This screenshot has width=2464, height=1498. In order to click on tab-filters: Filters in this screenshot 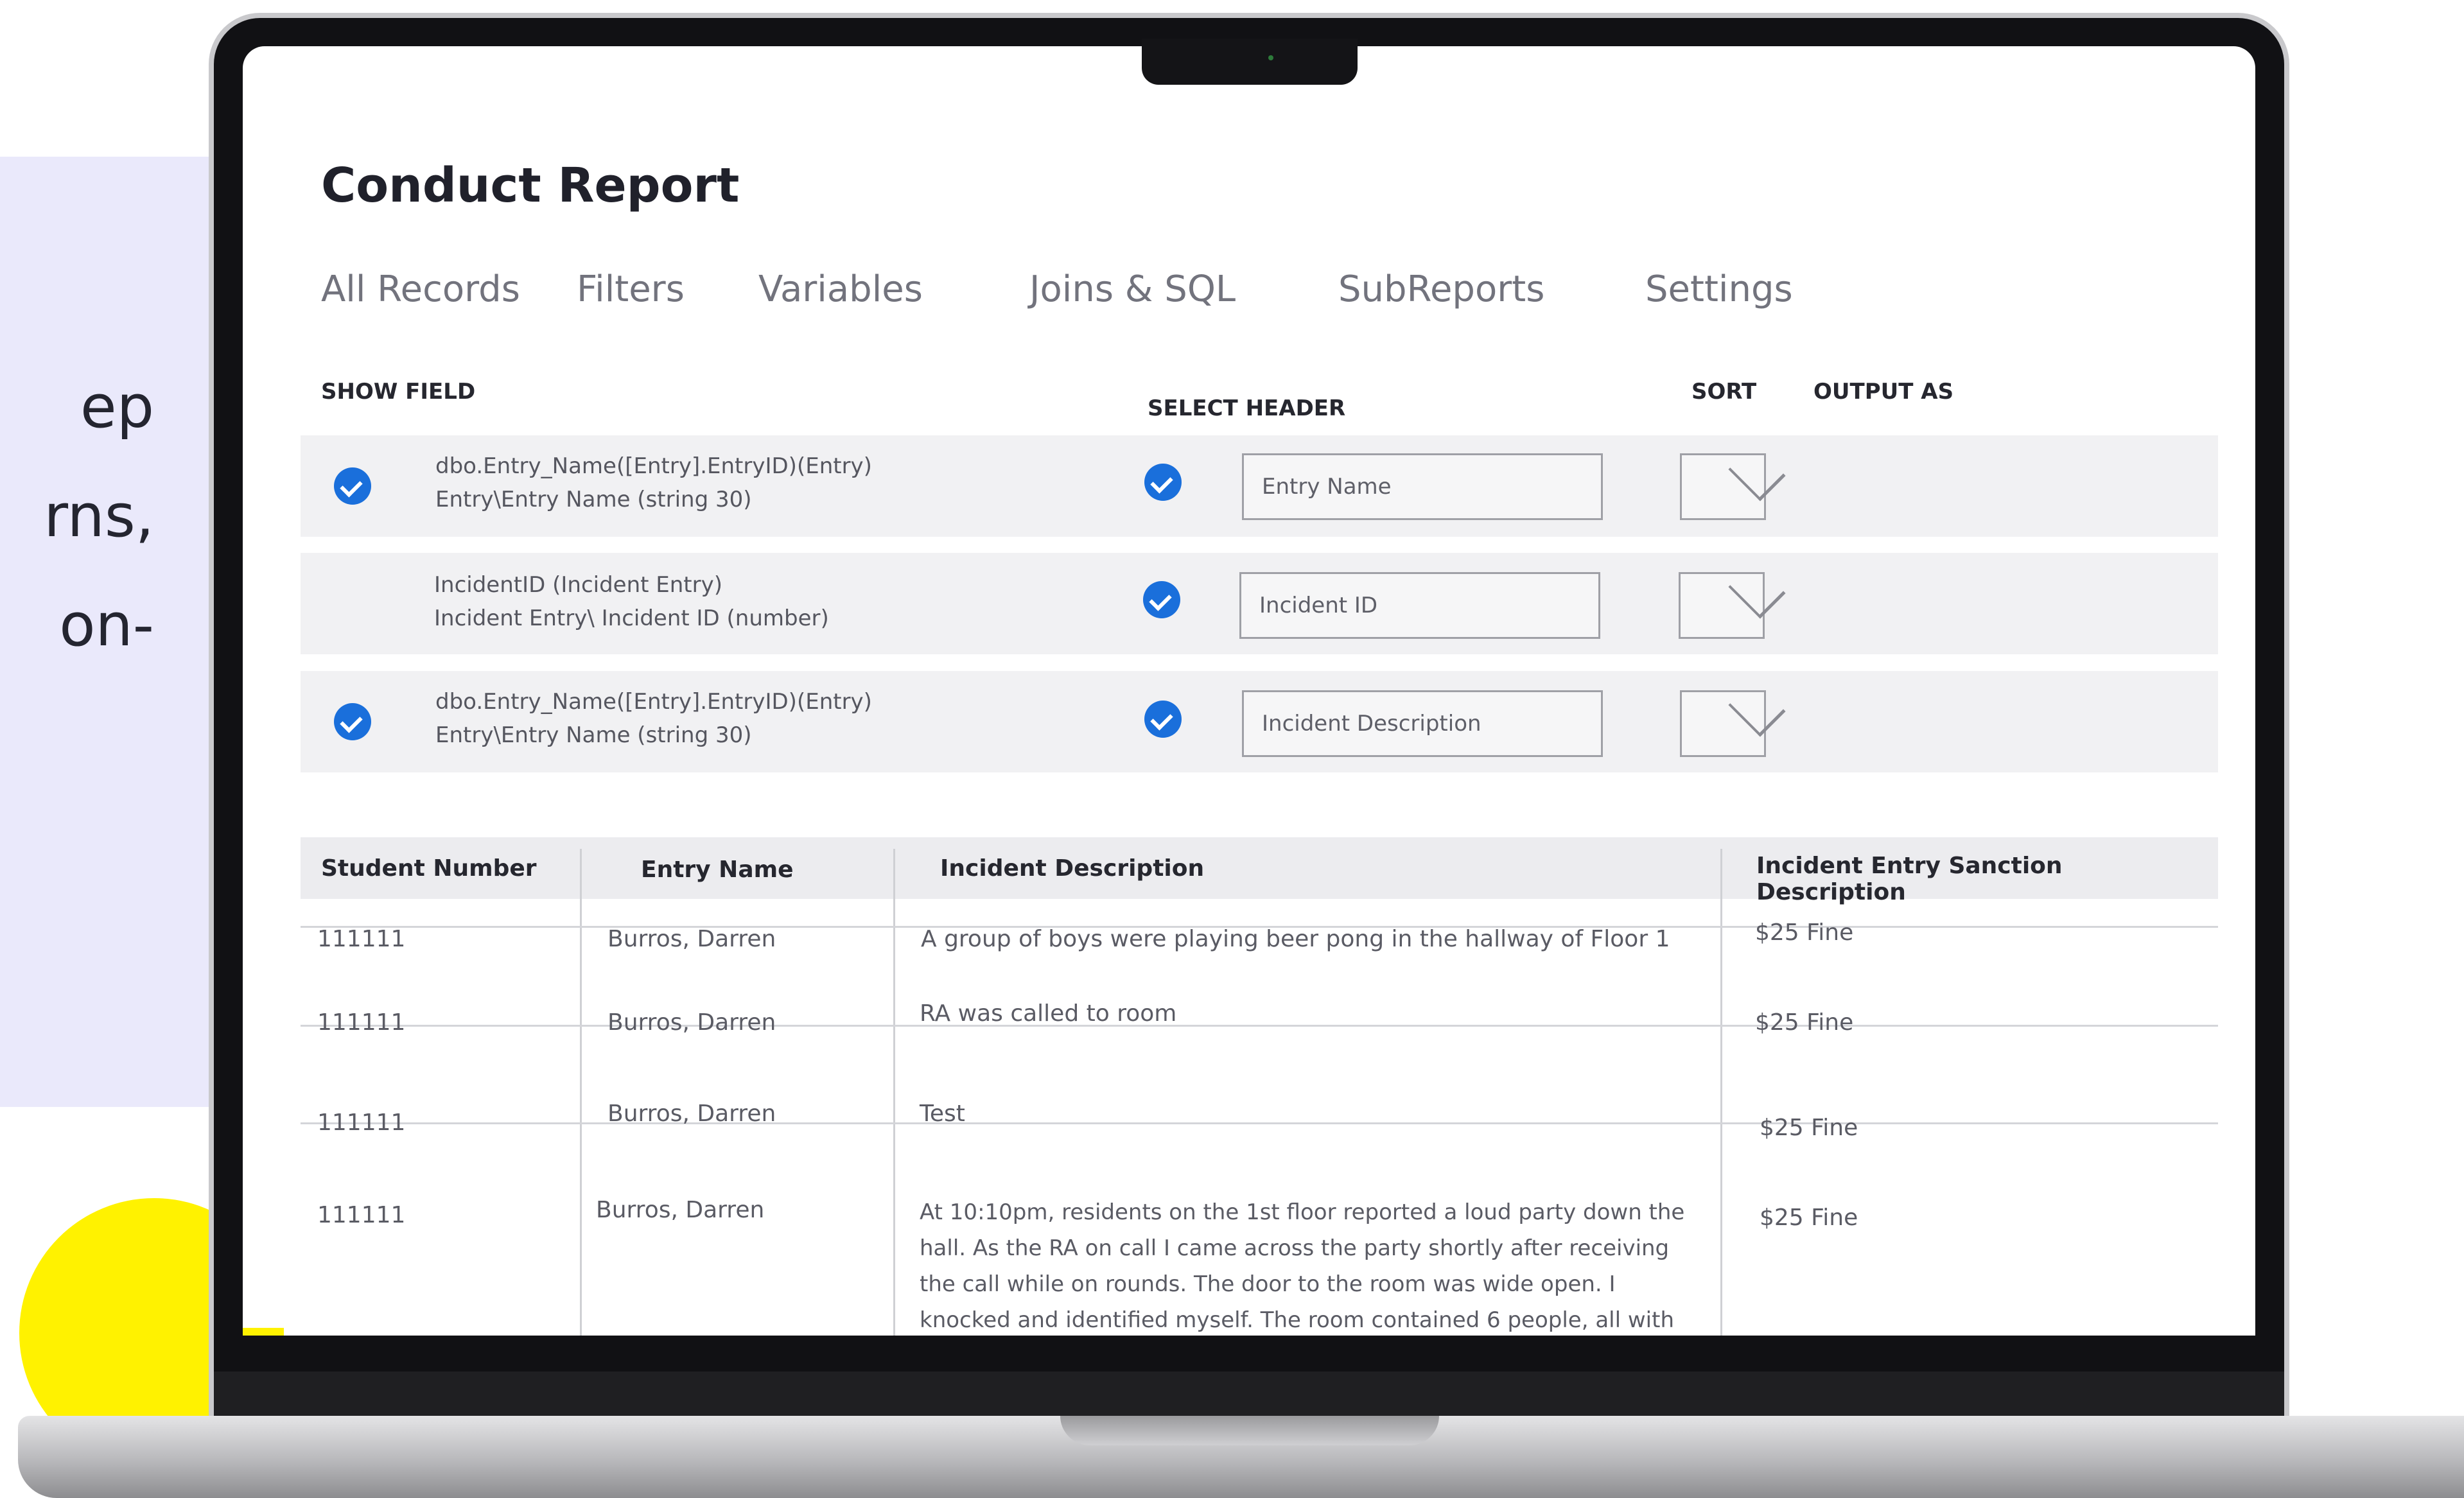, I will do `click(631, 289)`.